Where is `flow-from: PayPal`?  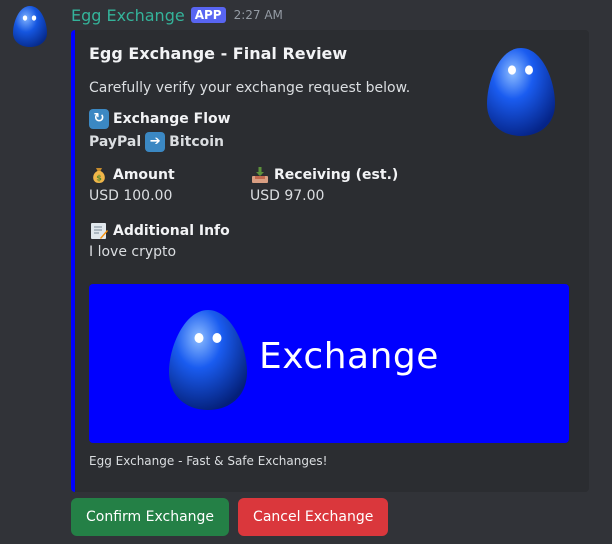 flow-from: PayPal is located at coordinates (115, 142).